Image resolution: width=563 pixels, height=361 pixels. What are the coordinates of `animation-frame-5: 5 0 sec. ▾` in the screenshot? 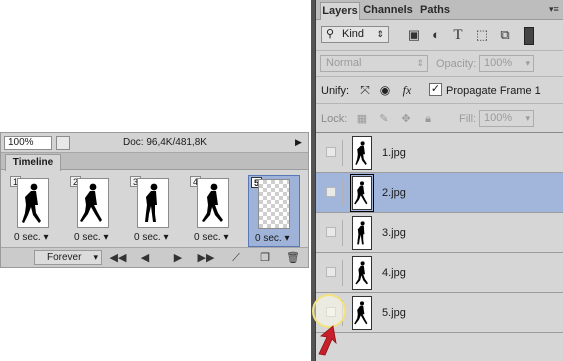 It's located at (274, 211).